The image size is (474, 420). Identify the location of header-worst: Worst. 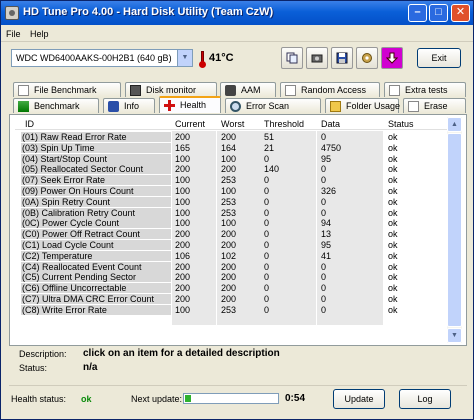
(232, 124).